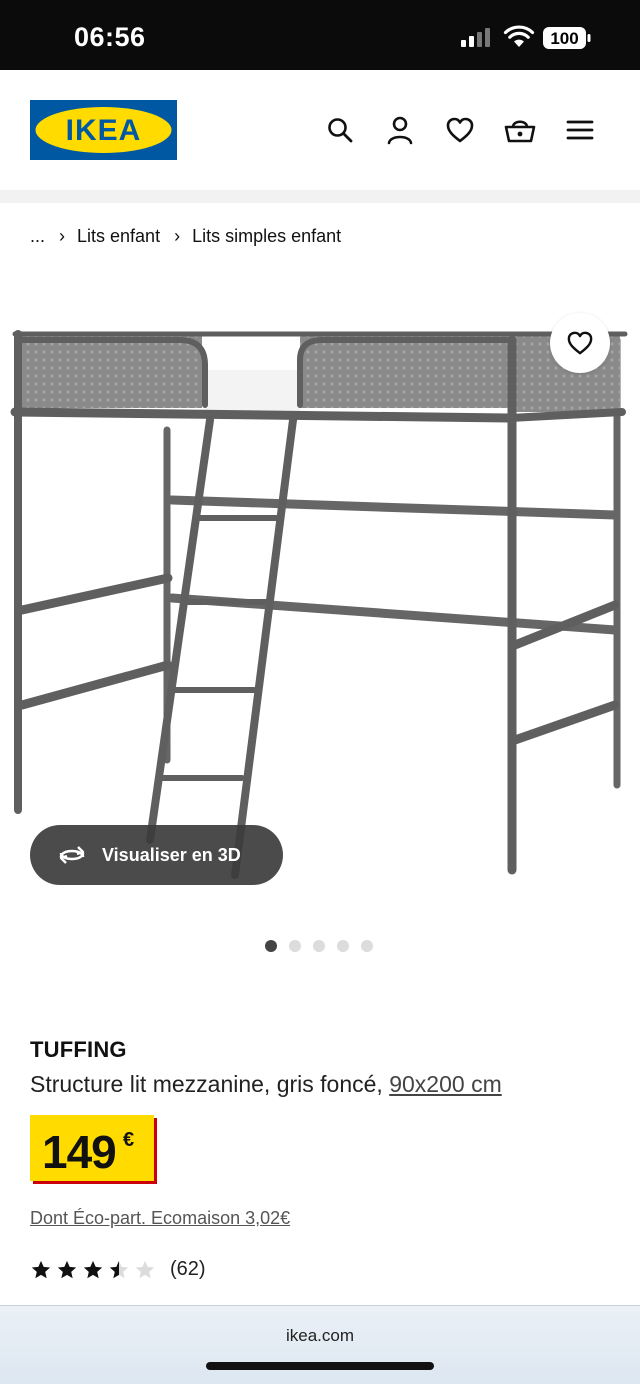 This screenshot has height=1384, width=640. I want to click on image-carousel-dots, so click(319, 946).